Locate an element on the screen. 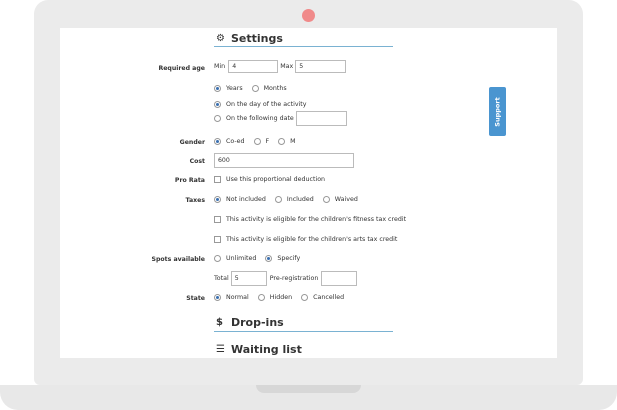  option-label: Included is located at coordinates (300, 199).